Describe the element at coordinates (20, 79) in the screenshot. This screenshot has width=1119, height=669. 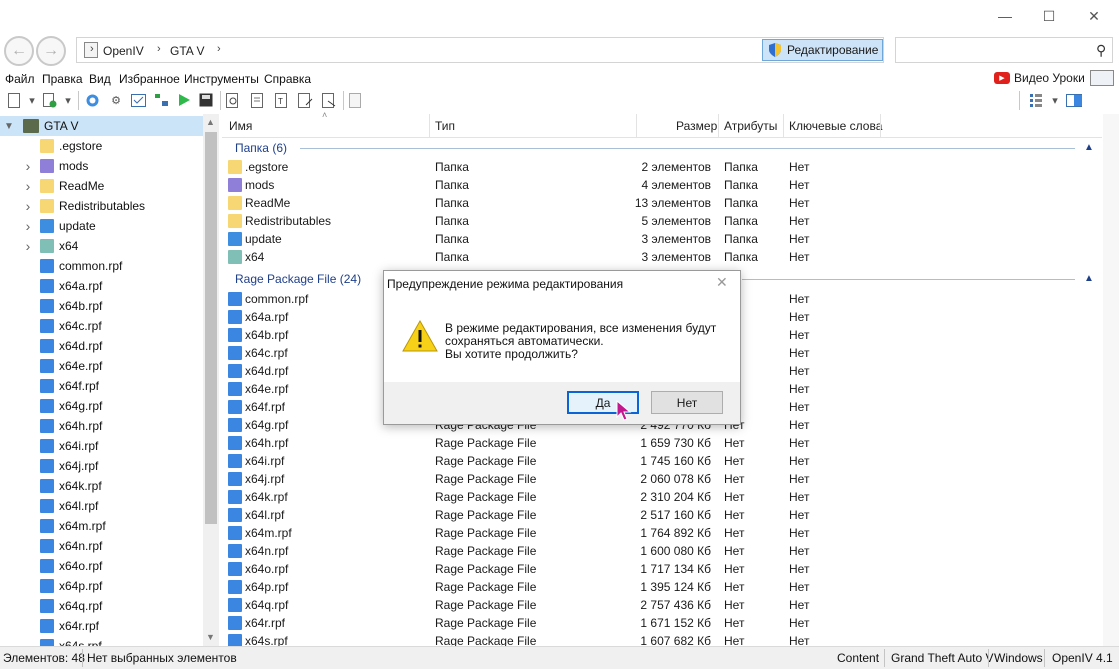
I see `menu-file: Файл` at that location.